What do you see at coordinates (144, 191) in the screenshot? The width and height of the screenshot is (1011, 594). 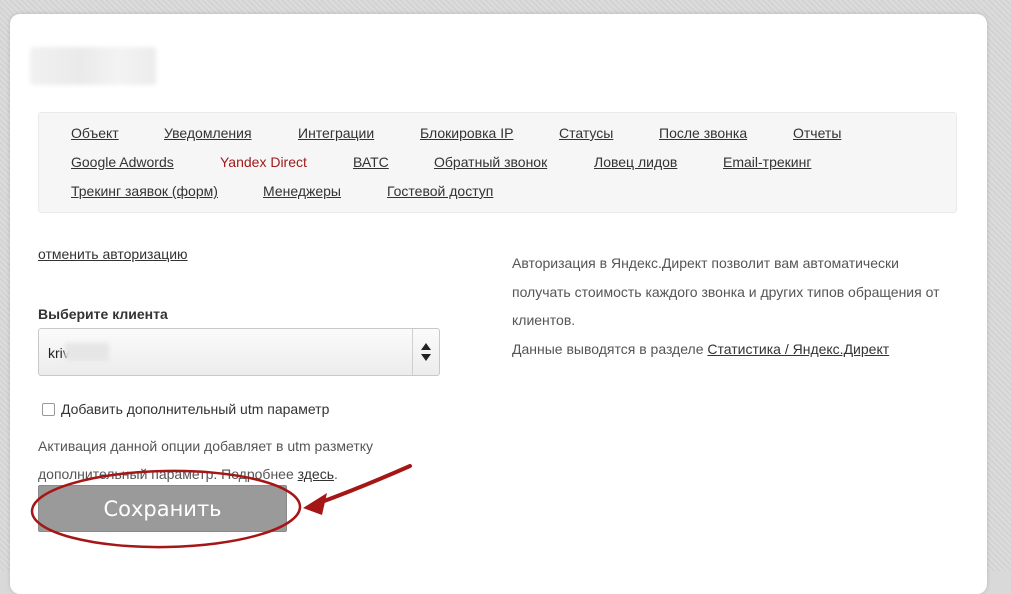 I see `nav-link-form-tracking: Трекинг заявок (форм)` at bounding box center [144, 191].